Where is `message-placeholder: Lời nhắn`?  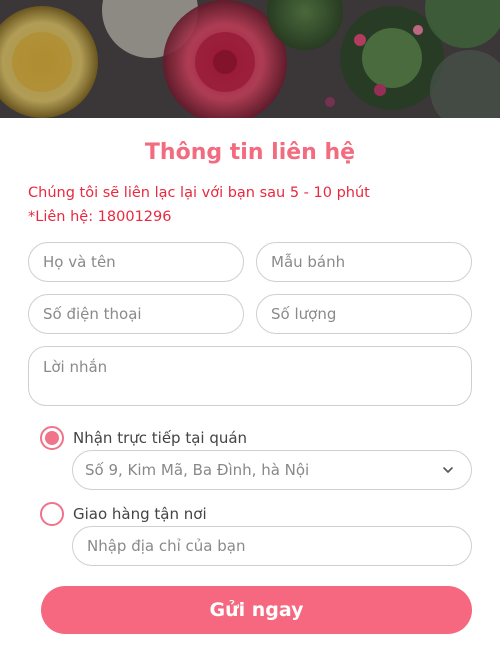 message-placeholder: Lời nhắn is located at coordinates (75, 367).